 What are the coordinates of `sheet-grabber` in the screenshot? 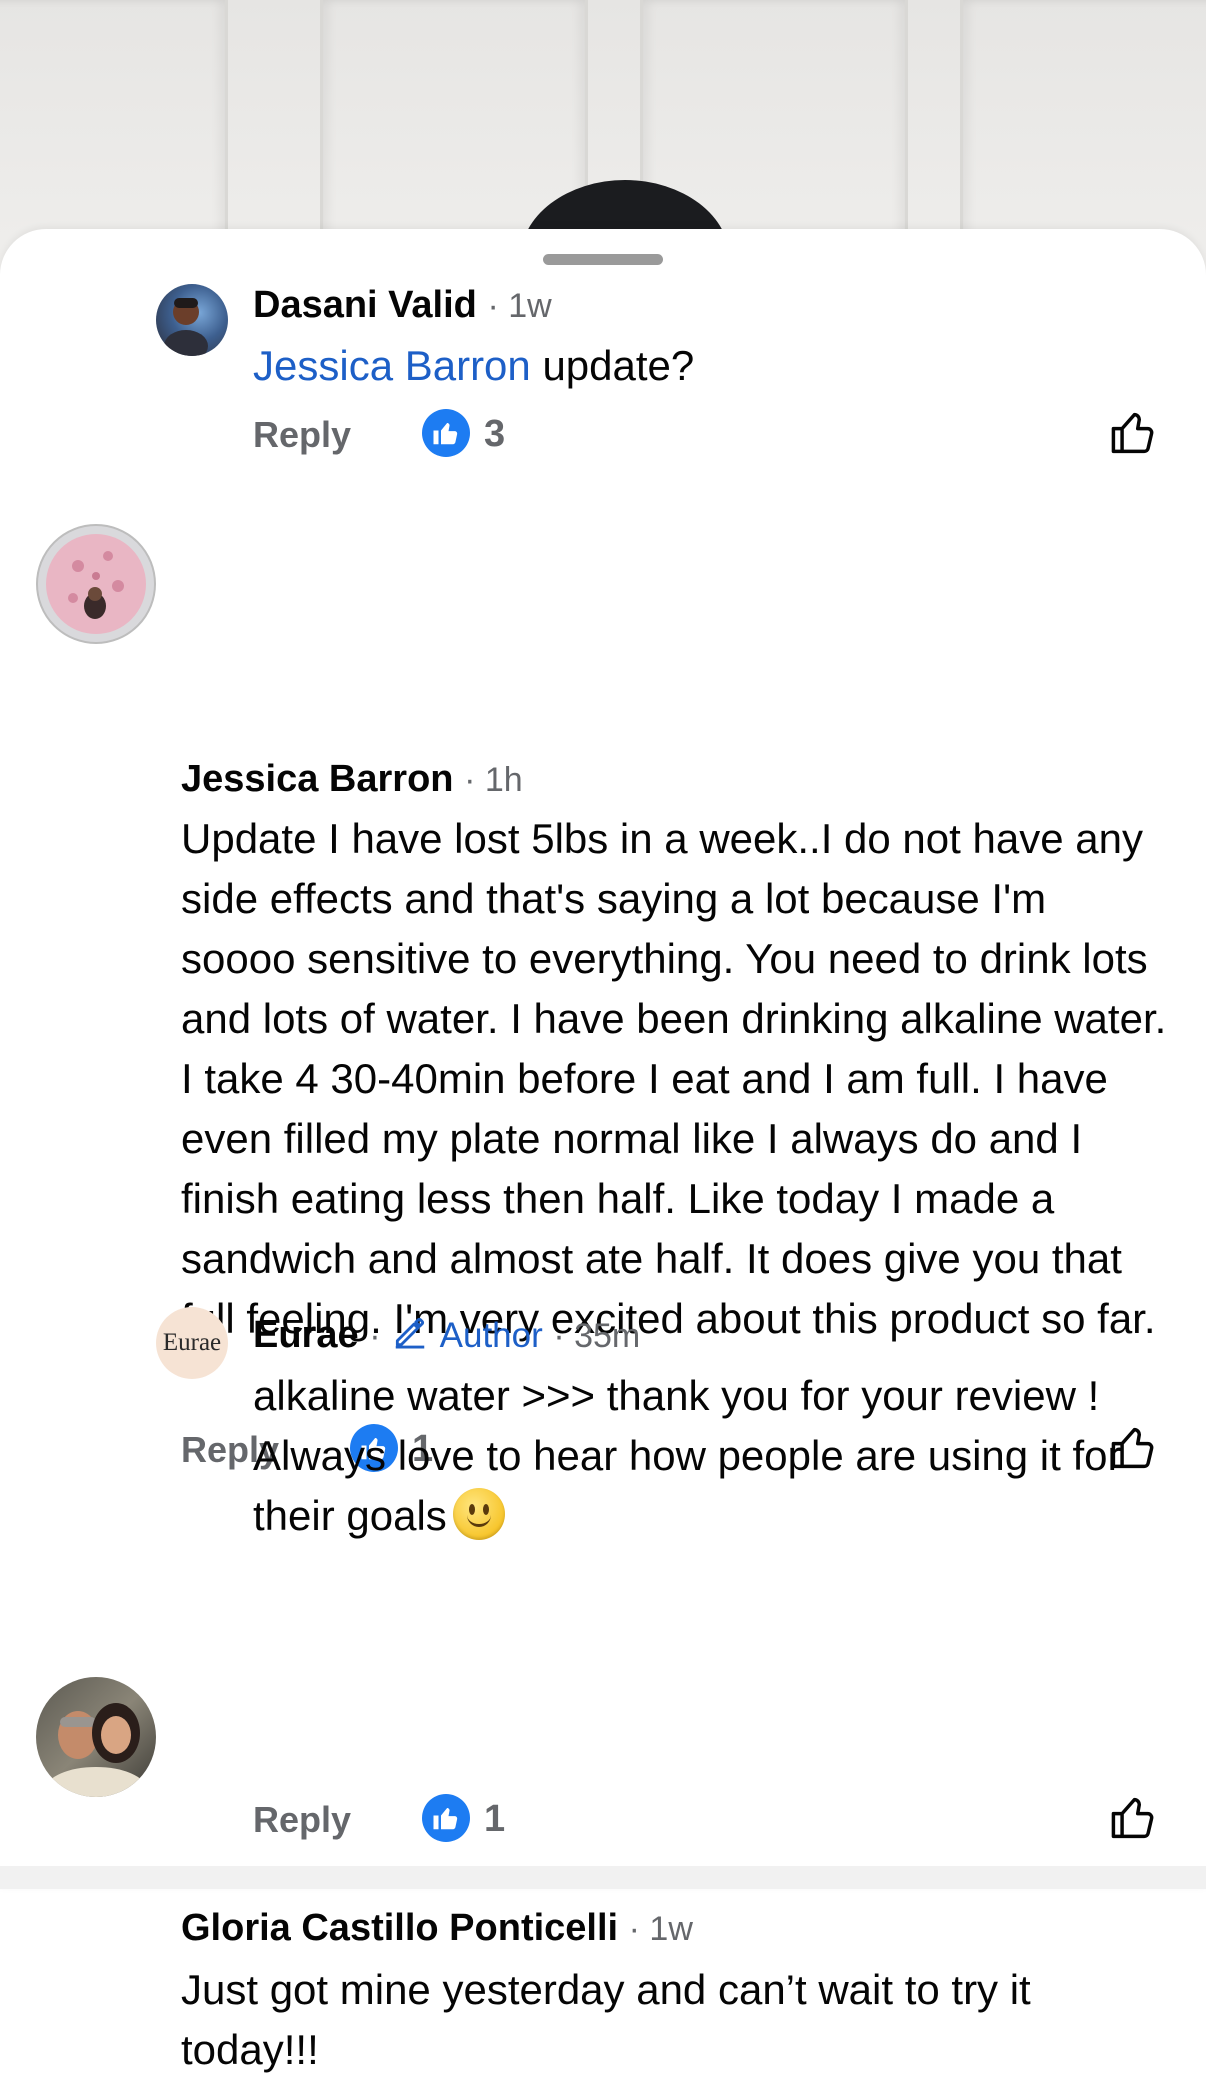 It's located at (603, 259).